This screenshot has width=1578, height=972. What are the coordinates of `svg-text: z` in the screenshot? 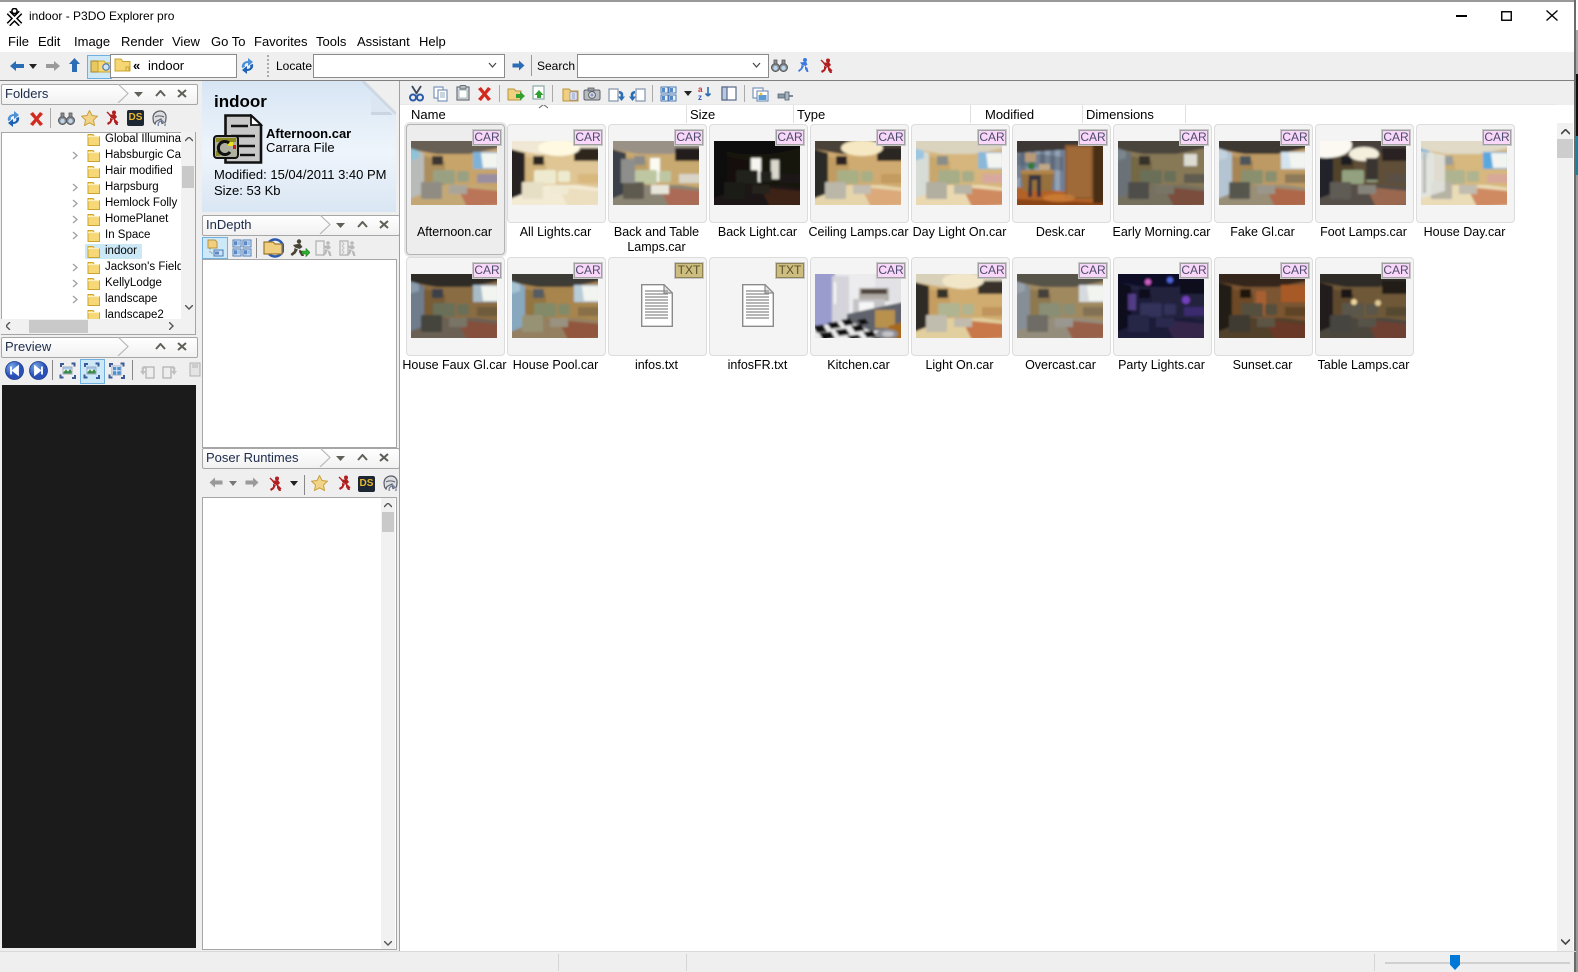 It's located at (700, 97).